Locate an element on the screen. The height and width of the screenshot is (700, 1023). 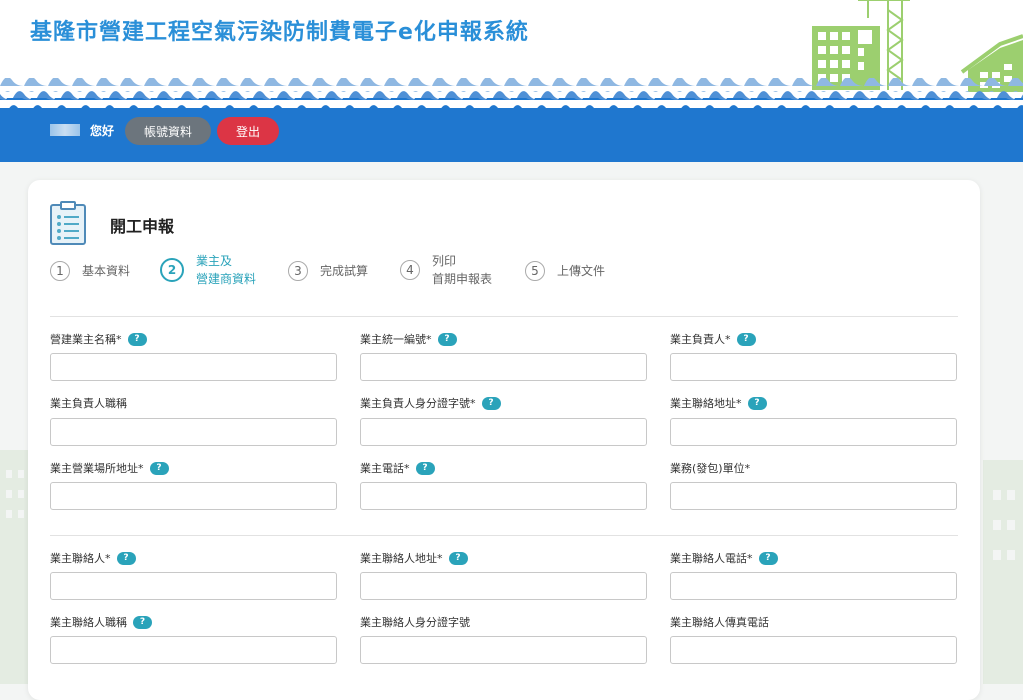
representative-id-input is located at coordinates (503, 432).